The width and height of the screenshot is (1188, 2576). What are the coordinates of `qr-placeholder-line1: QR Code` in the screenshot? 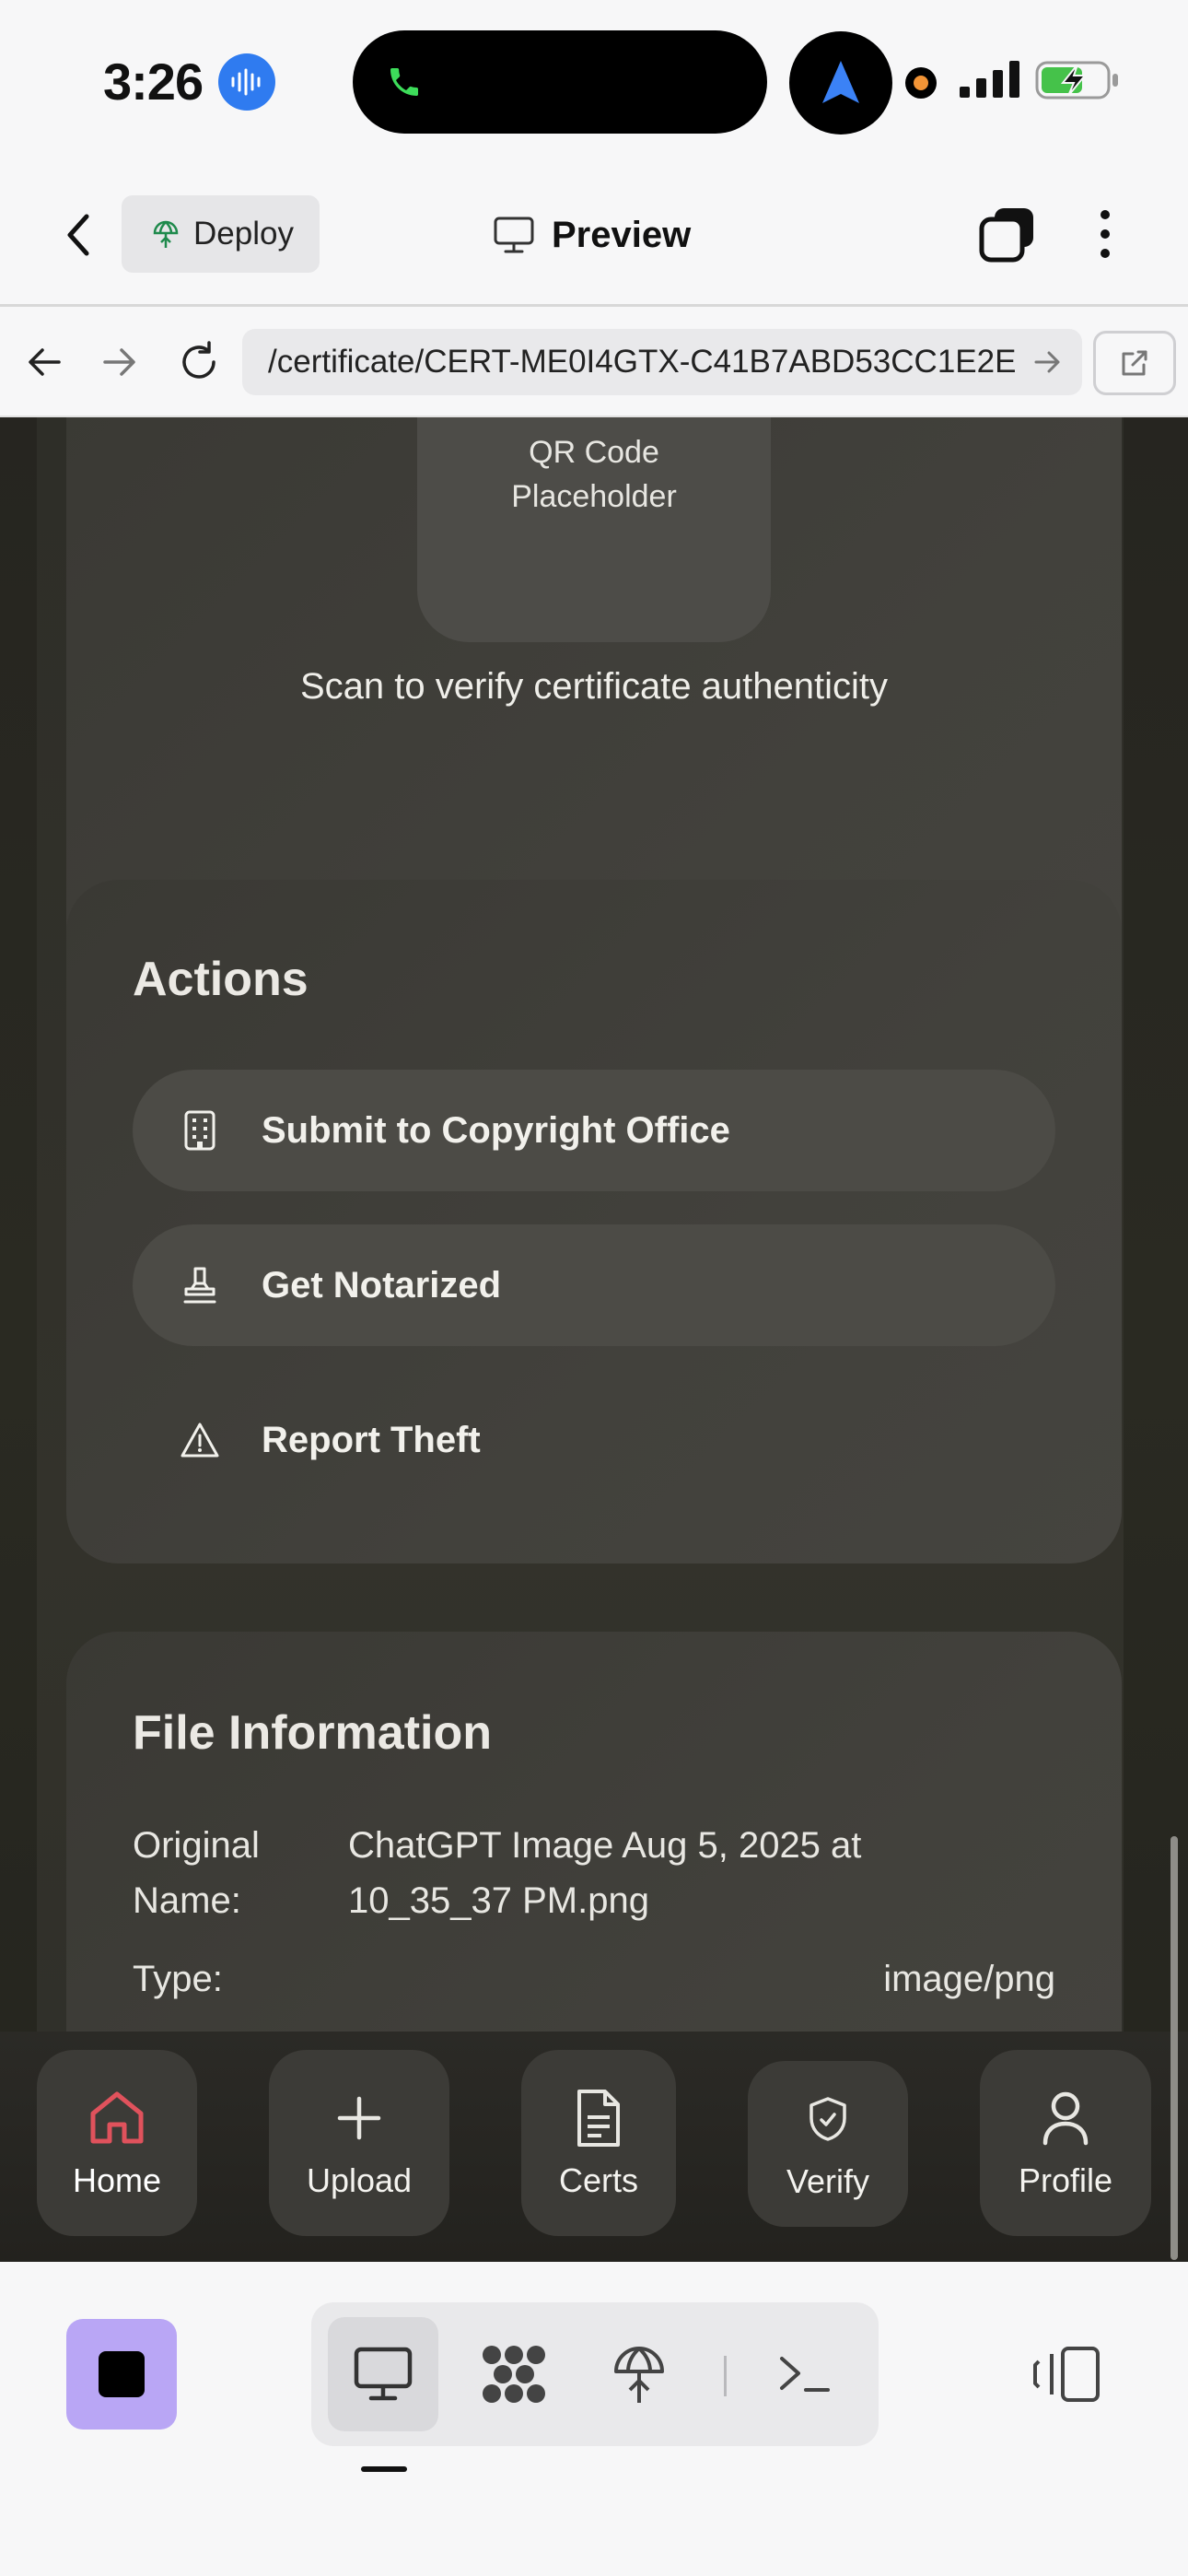 It's located at (594, 452).